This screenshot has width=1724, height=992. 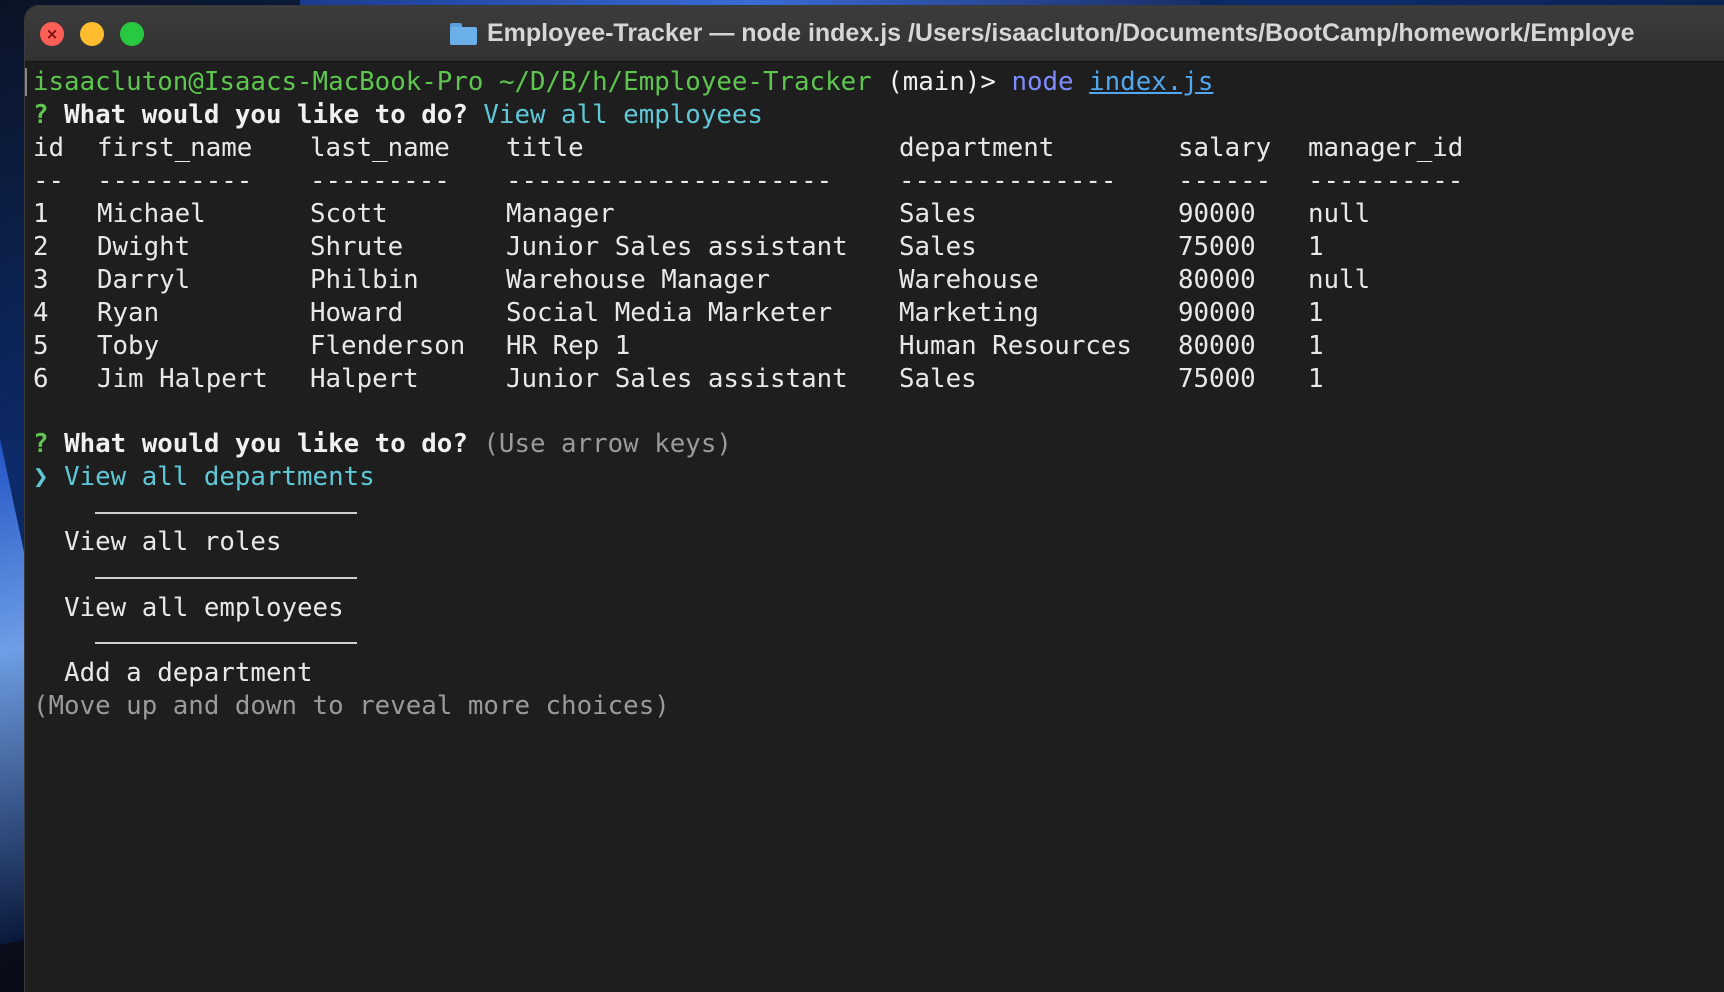 I want to click on menu-pointer-icon: ❯, so click(x=41, y=477).